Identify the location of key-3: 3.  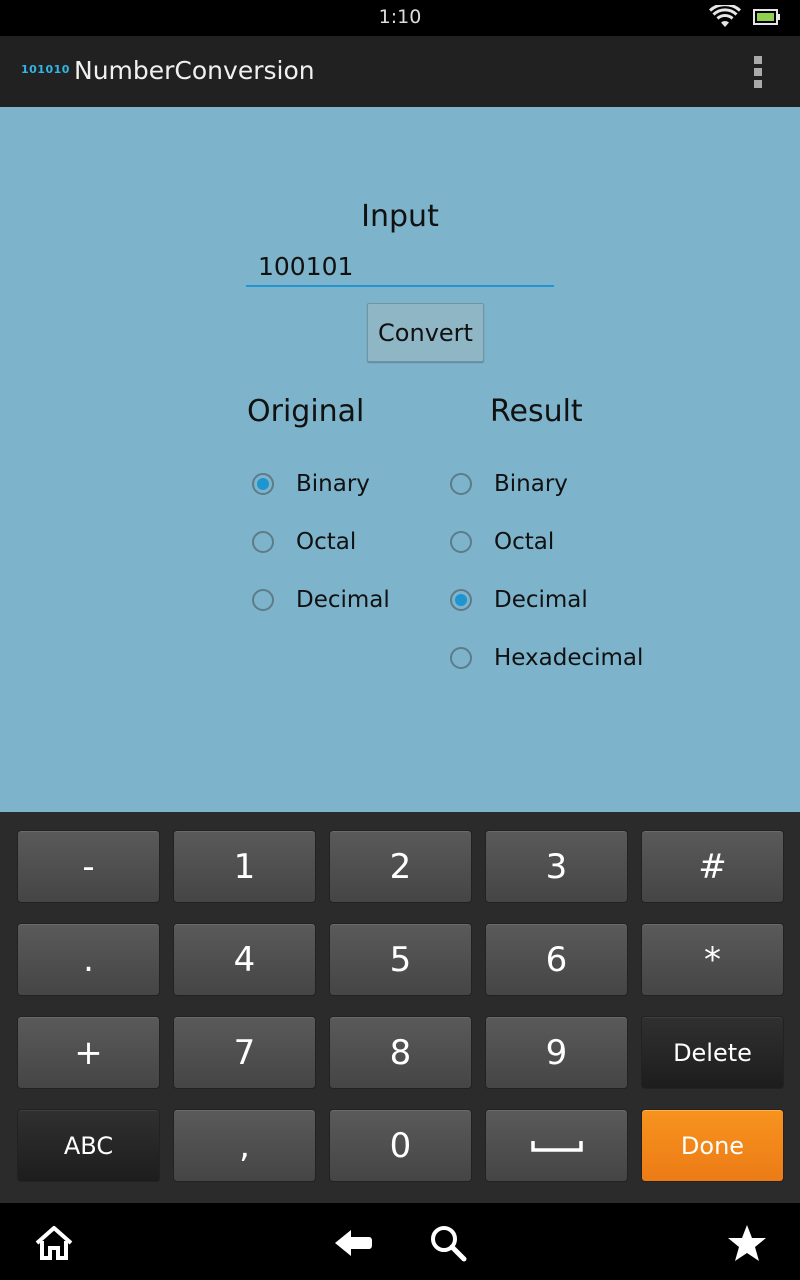
(556, 866).